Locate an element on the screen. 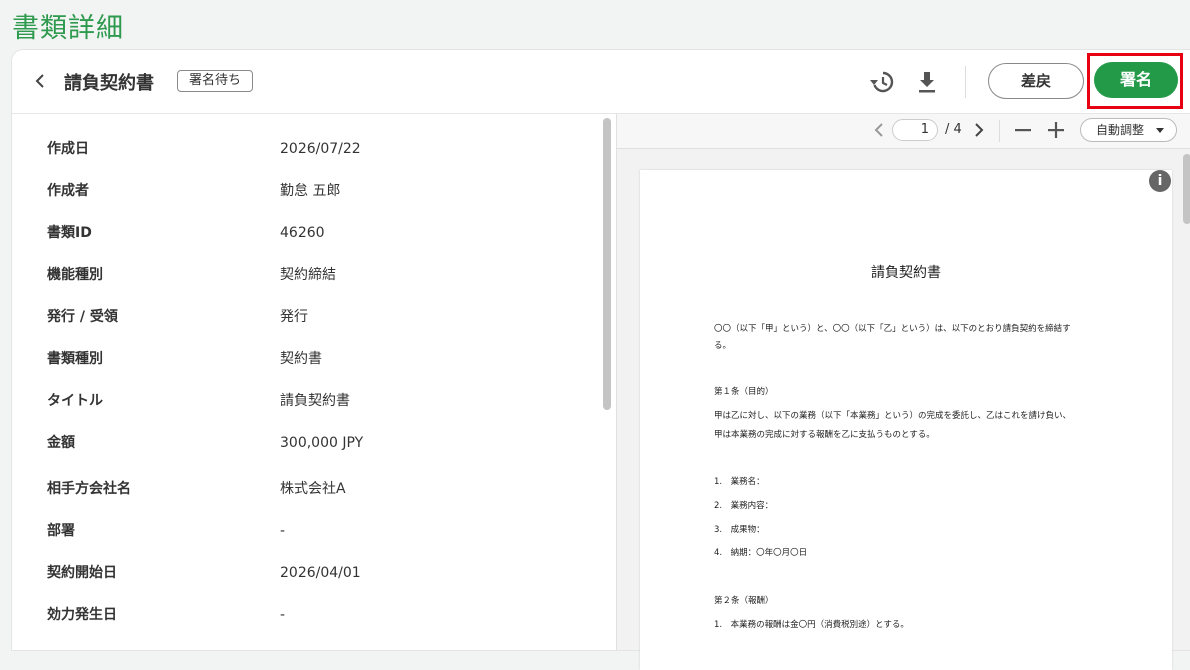  property-row: 作成日 2026/07/22 is located at coordinates (307, 149).